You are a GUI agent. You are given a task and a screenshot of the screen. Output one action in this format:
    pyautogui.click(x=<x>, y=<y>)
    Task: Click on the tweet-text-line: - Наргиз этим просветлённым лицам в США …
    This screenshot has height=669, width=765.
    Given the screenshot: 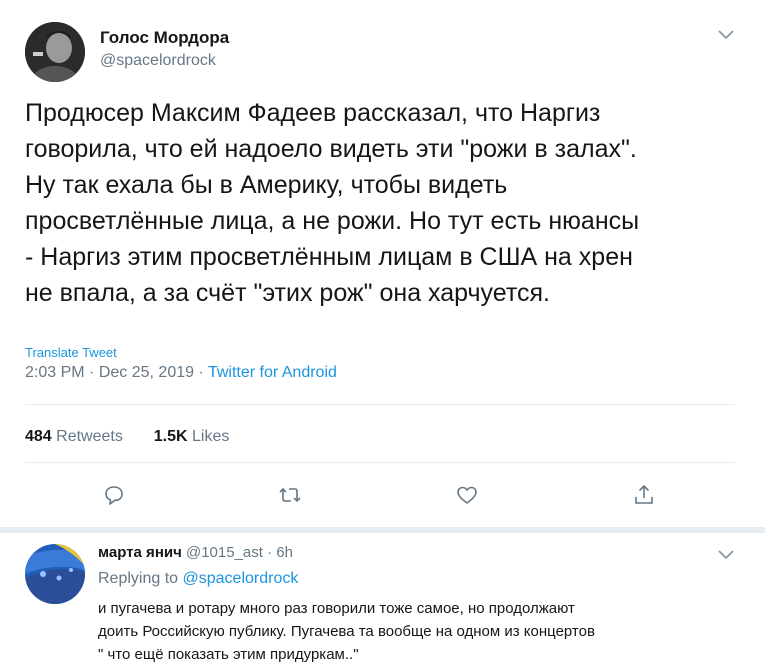 What is the action you would take?
    pyautogui.click(x=329, y=257)
    